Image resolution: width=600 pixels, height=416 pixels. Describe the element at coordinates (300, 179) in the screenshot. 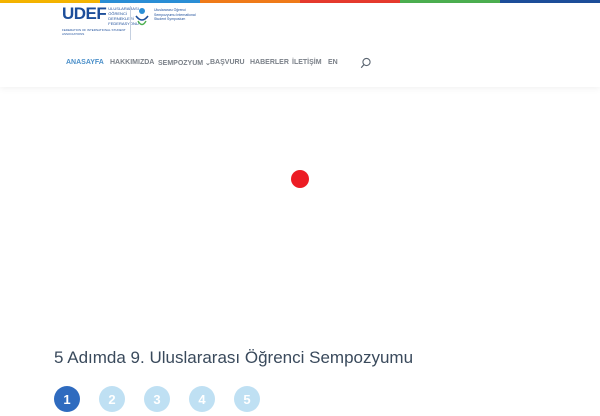

I see `loading-dot` at that location.